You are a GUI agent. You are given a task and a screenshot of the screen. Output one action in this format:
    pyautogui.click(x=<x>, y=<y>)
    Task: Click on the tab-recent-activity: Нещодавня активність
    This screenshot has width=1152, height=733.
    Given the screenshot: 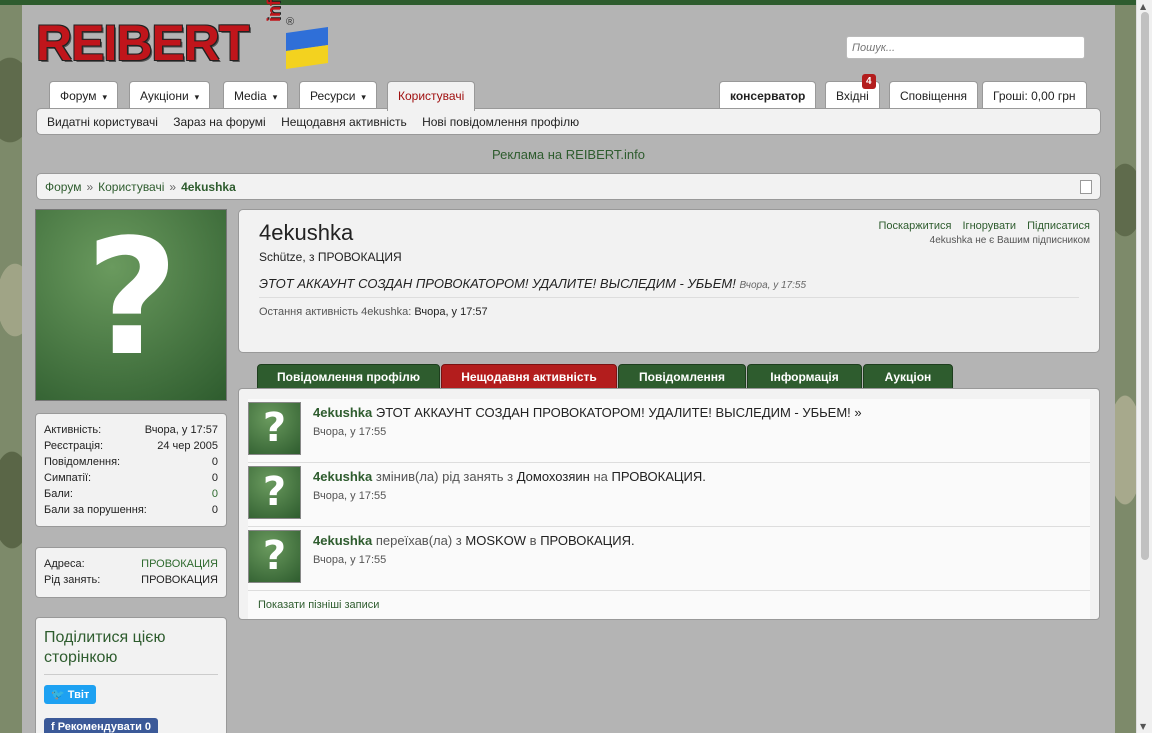 What is the action you would take?
    pyautogui.click(x=529, y=376)
    